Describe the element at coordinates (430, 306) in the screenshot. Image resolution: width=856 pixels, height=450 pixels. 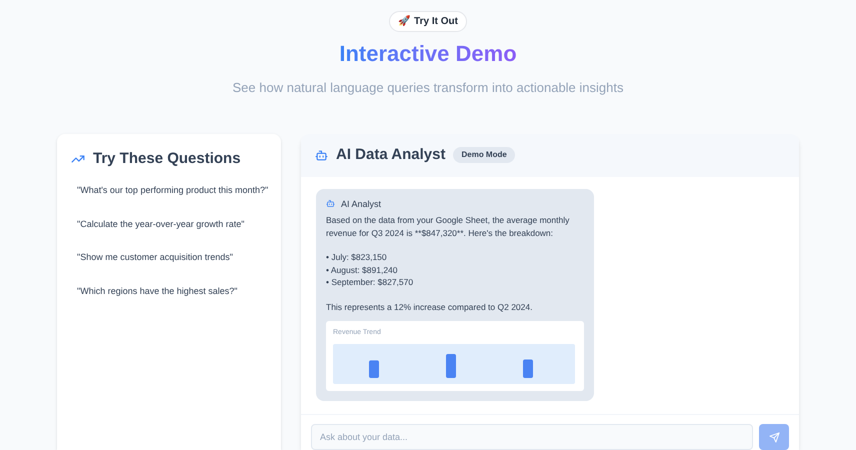
I see `message-text: This represents a 12% increase compared to Q2 2024.` at that location.